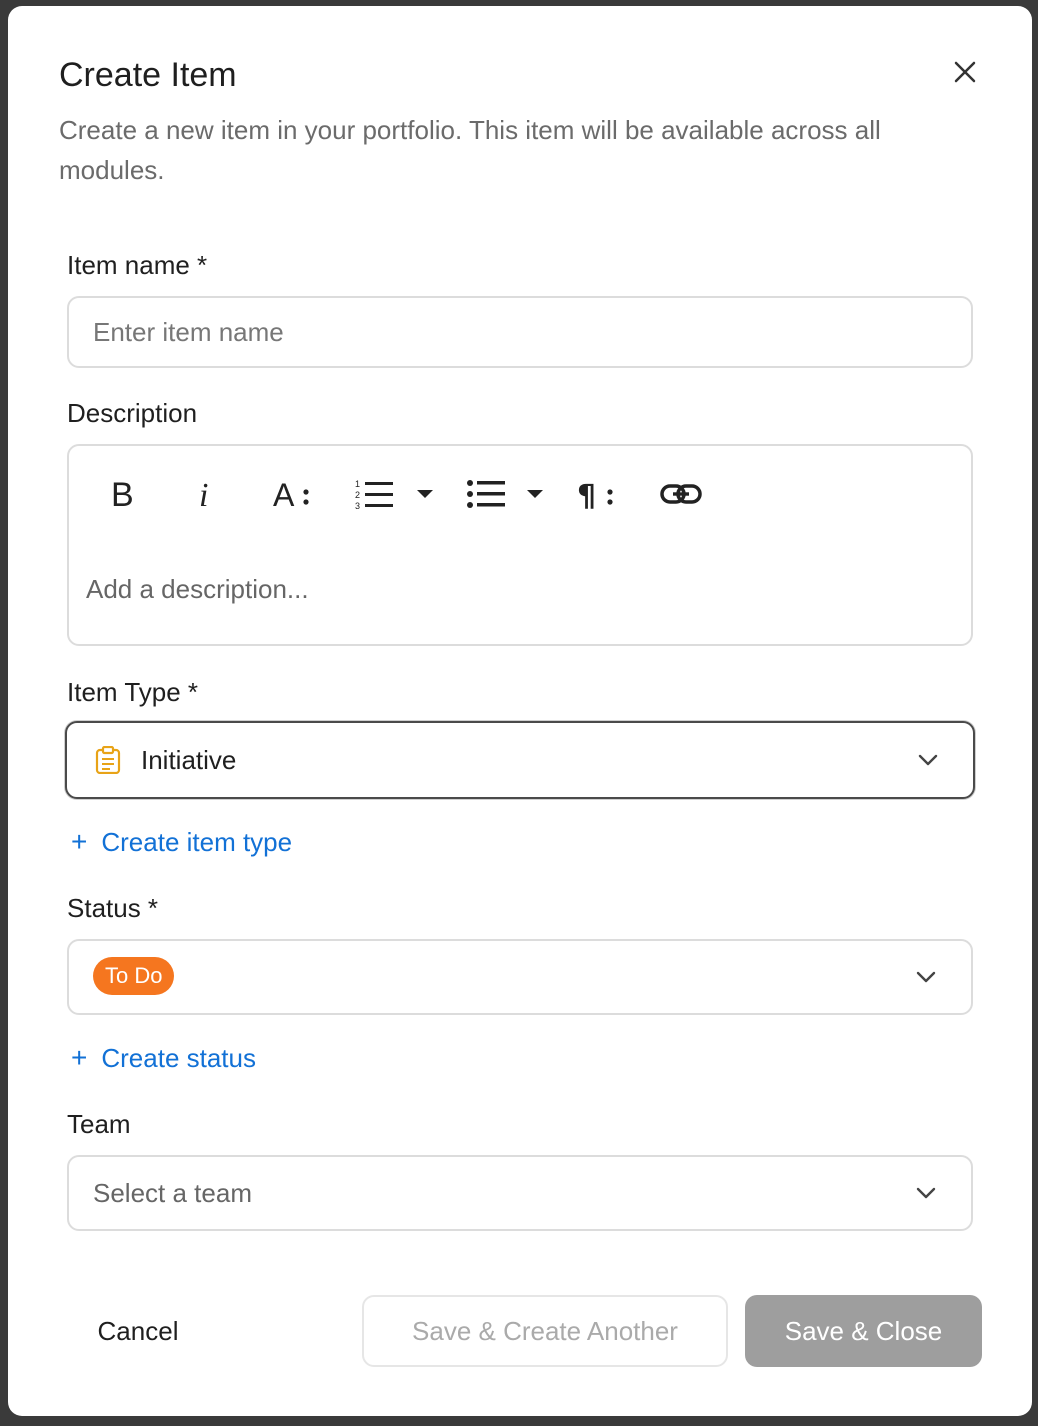 Image resolution: width=1038 pixels, height=1426 pixels. I want to click on svg-text: i, so click(203, 494).